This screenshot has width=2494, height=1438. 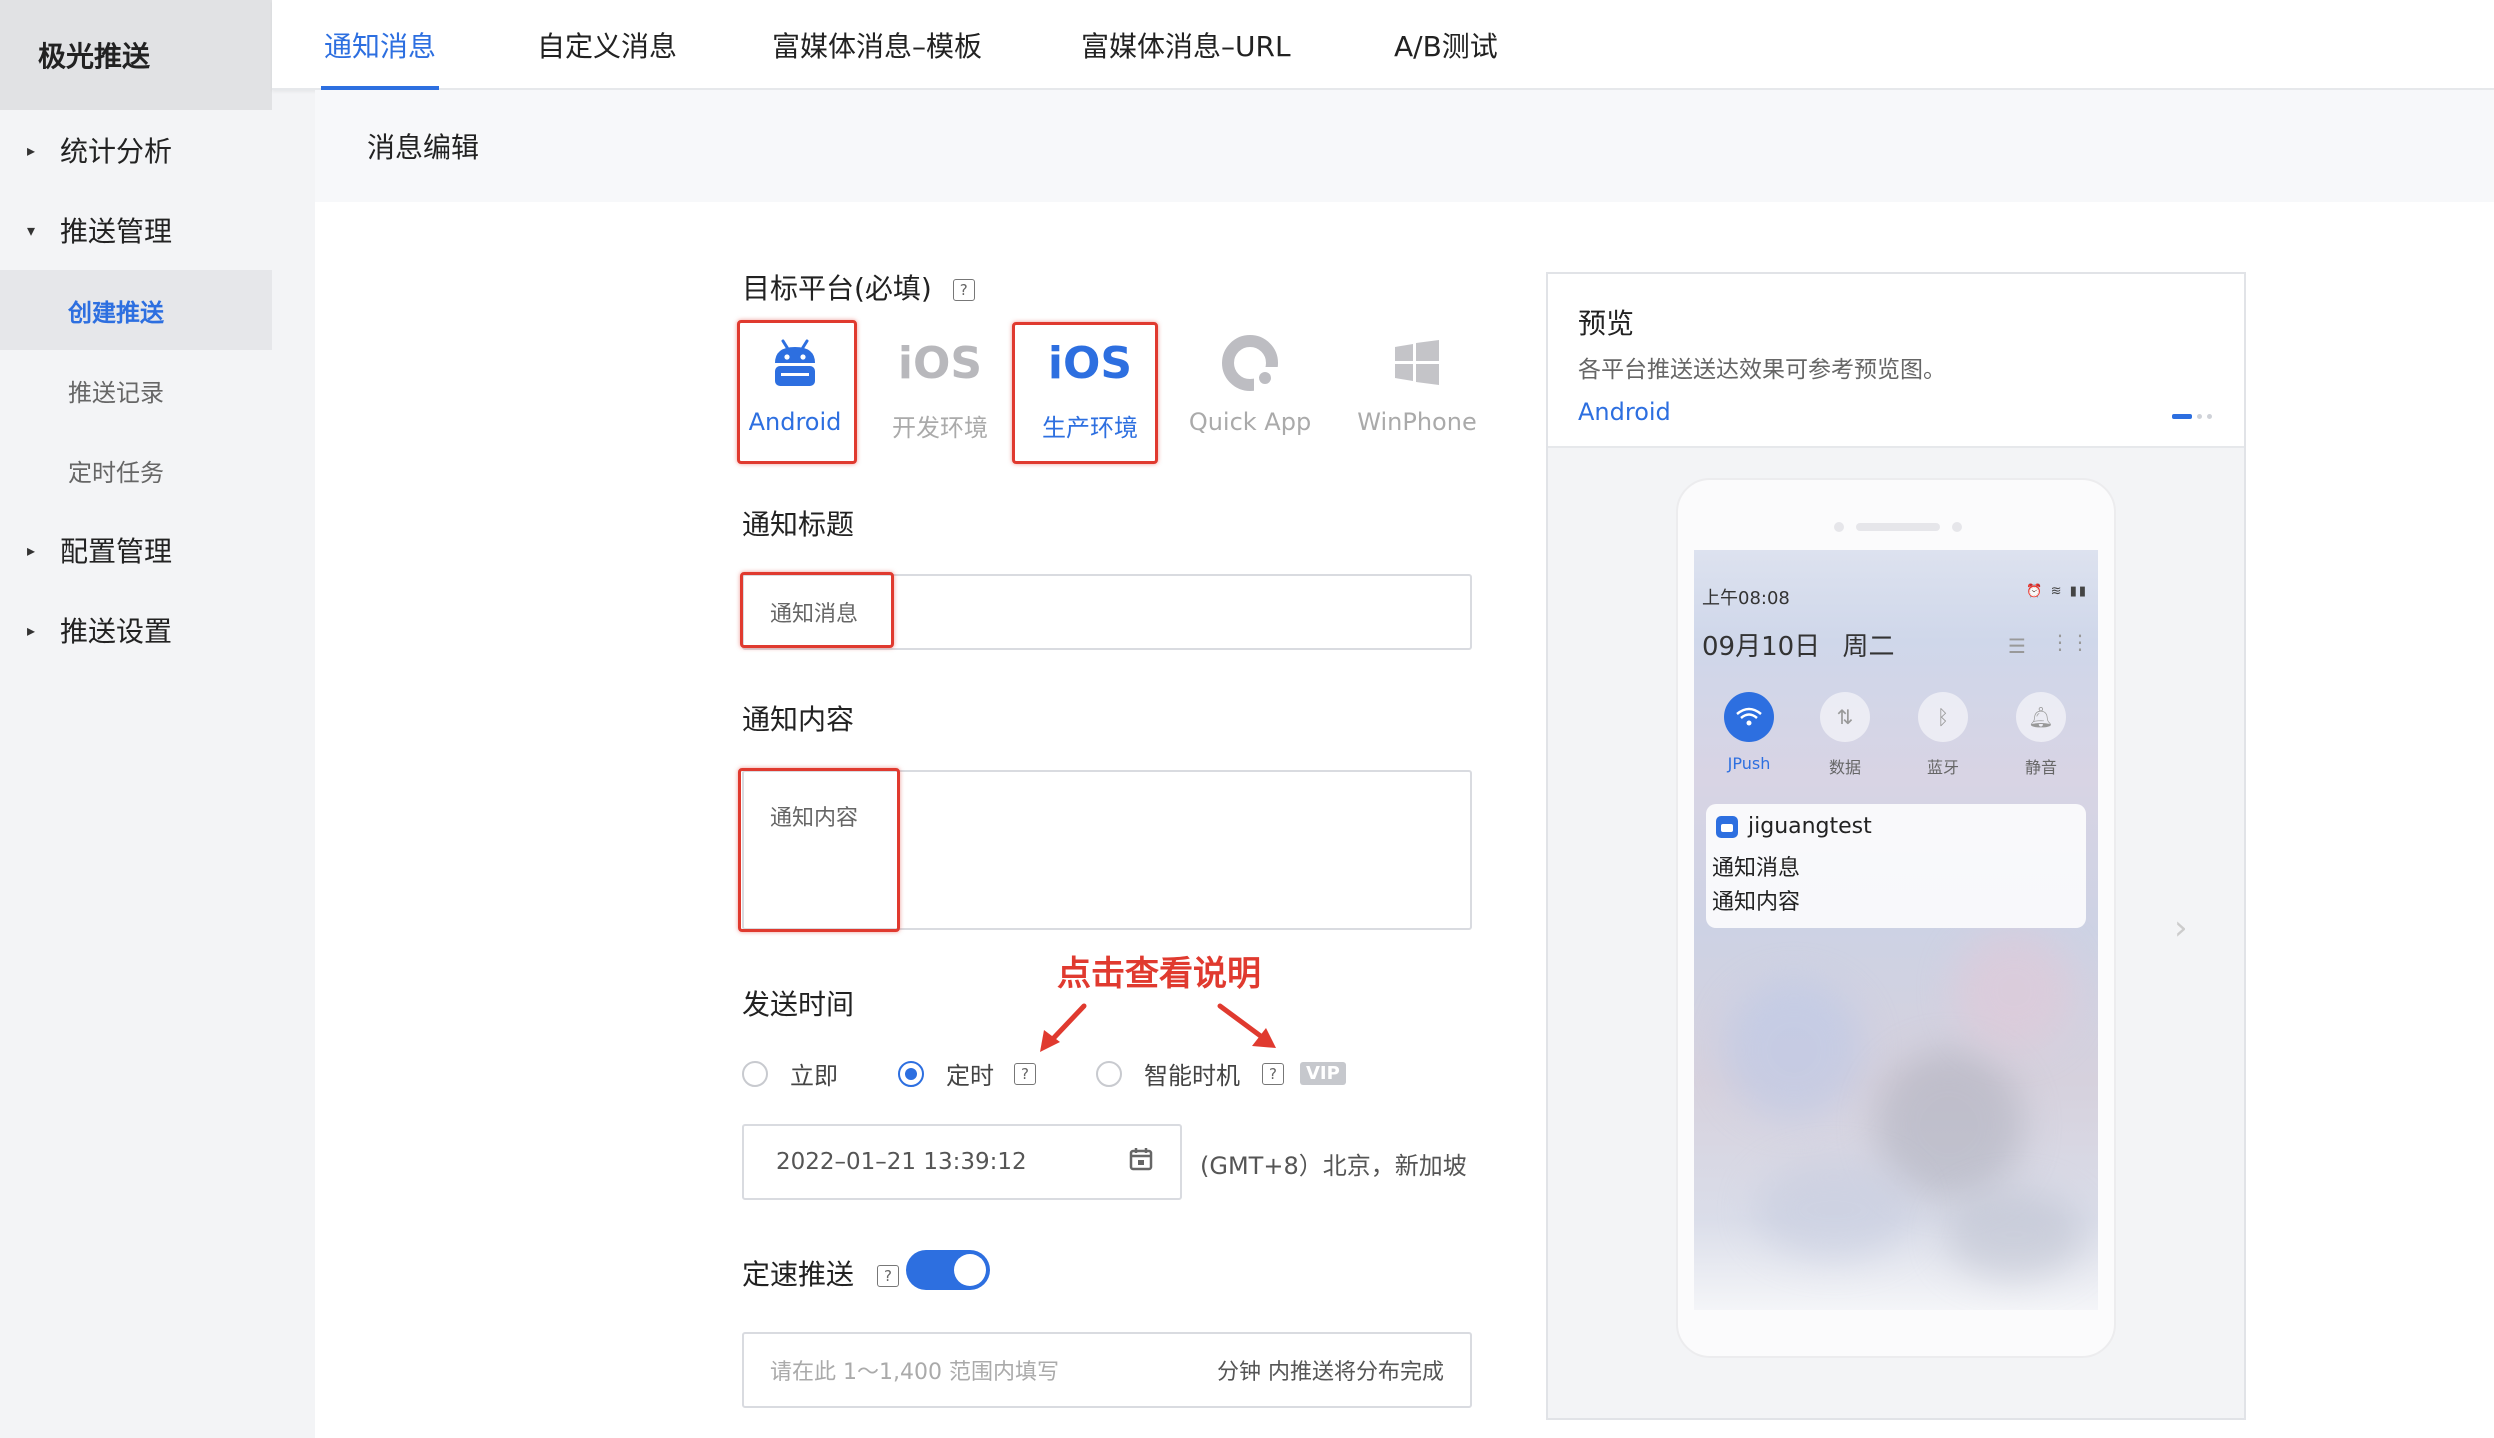 I want to click on top-tab-bar: 通知消息 自定义消息 富媒体消息–模板 富媒体消息–URL A/B测试, so click(x=1383, y=45).